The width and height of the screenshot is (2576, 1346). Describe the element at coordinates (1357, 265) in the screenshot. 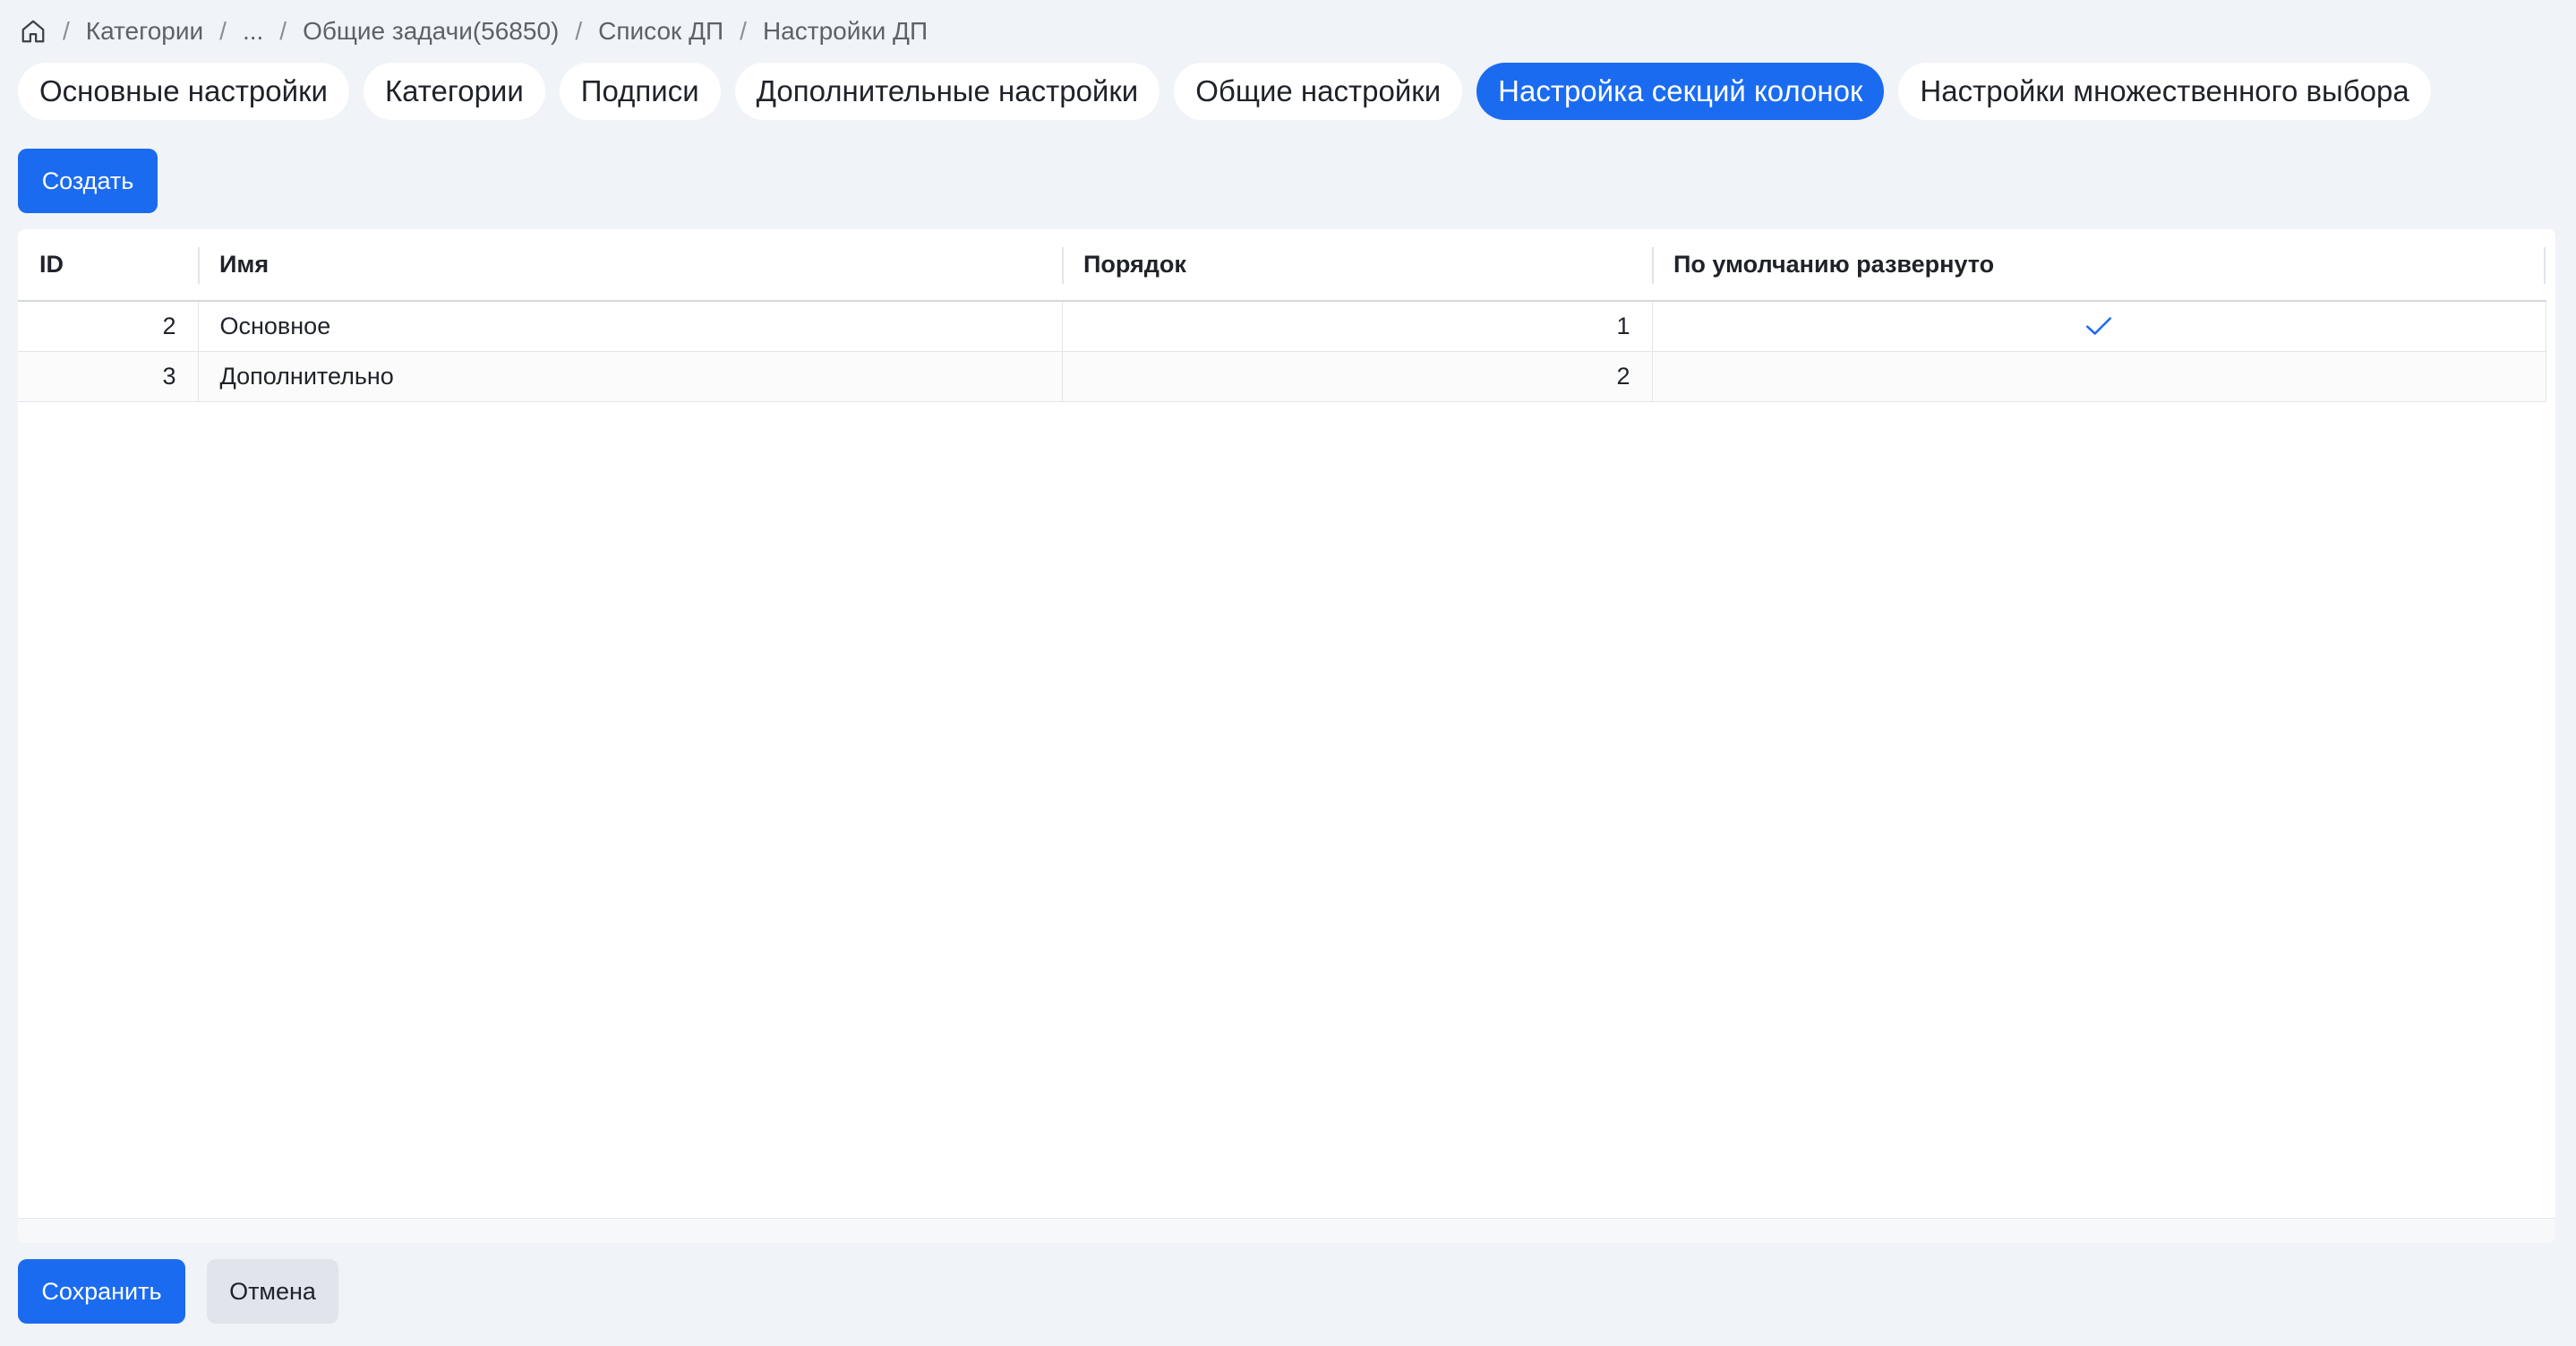

I see `column-header-order: Порядок` at that location.